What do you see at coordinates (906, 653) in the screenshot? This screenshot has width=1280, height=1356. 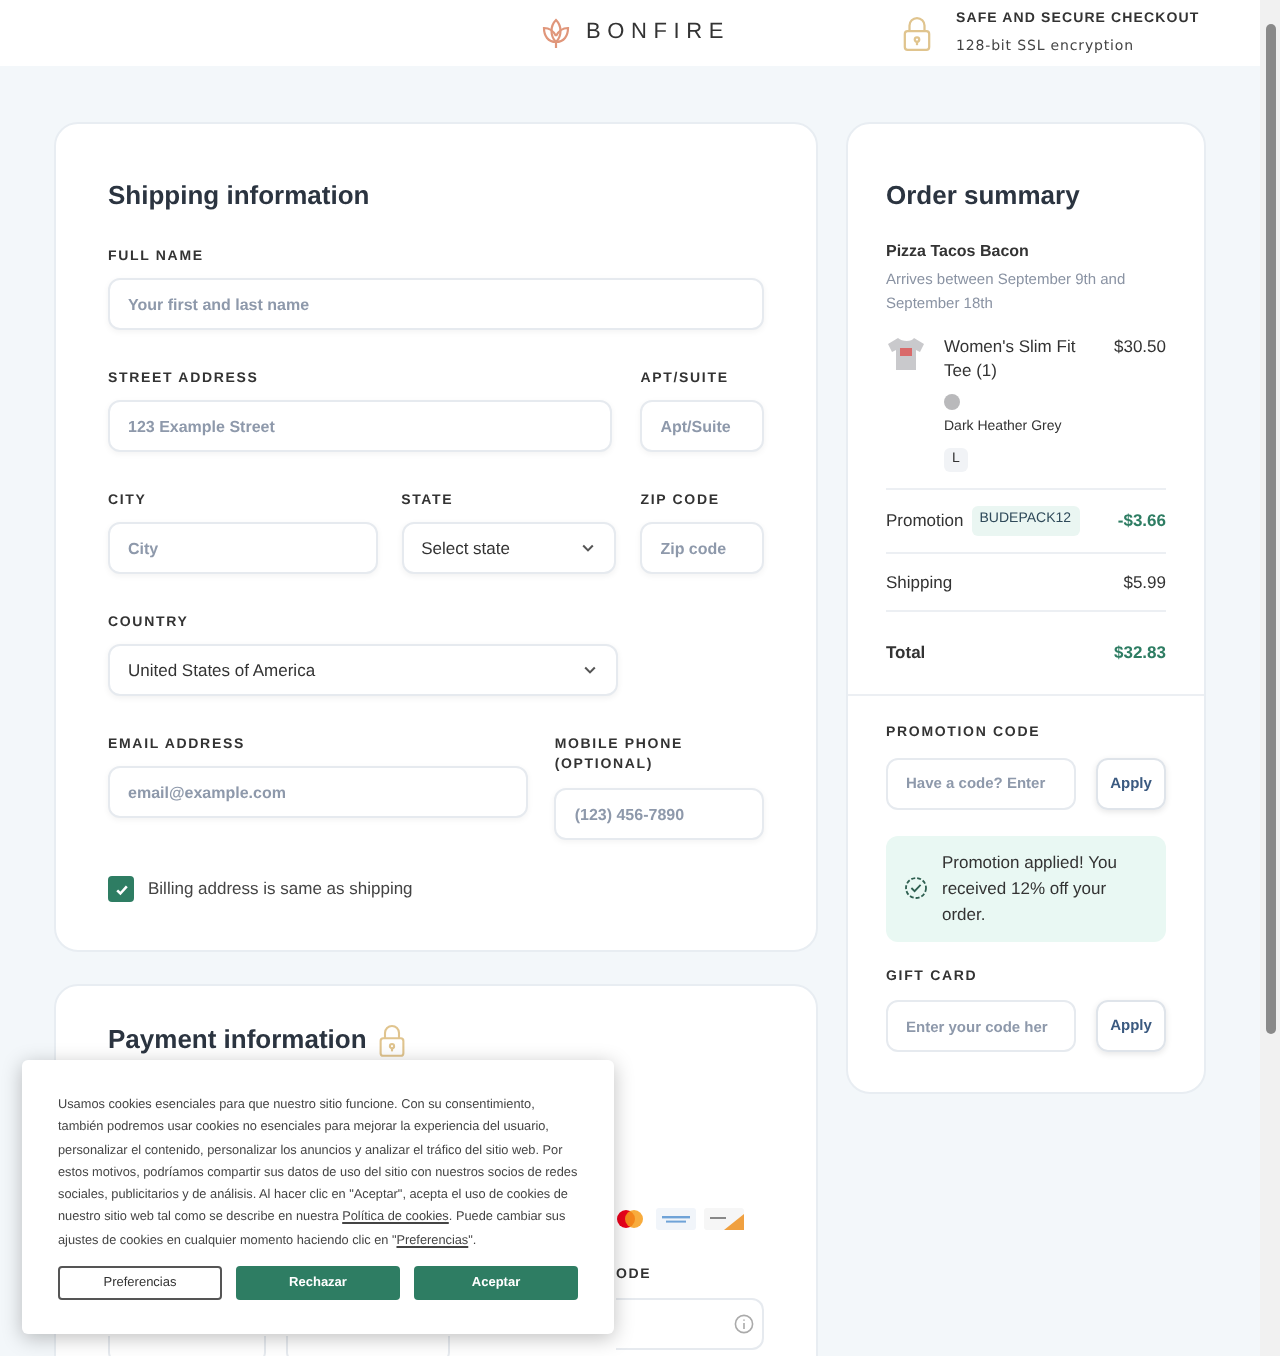 I see `summary-label: Total` at bounding box center [906, 653].